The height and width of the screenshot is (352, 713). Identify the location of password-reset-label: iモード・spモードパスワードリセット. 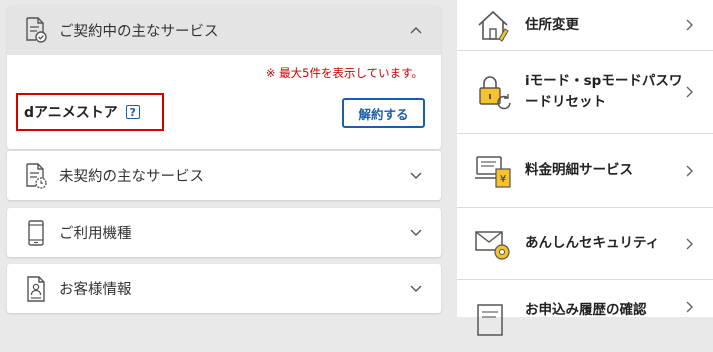
(604, 91).